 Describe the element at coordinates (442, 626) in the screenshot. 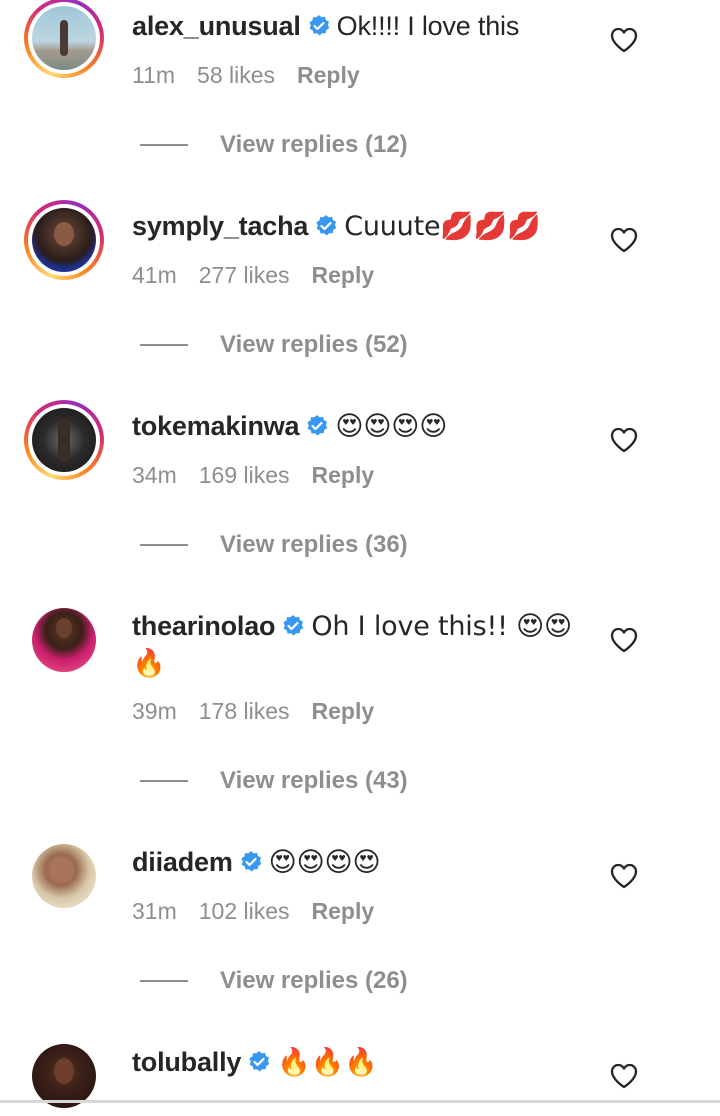

I see `comment-text: Oh I love this!! 😍😍` at that location.